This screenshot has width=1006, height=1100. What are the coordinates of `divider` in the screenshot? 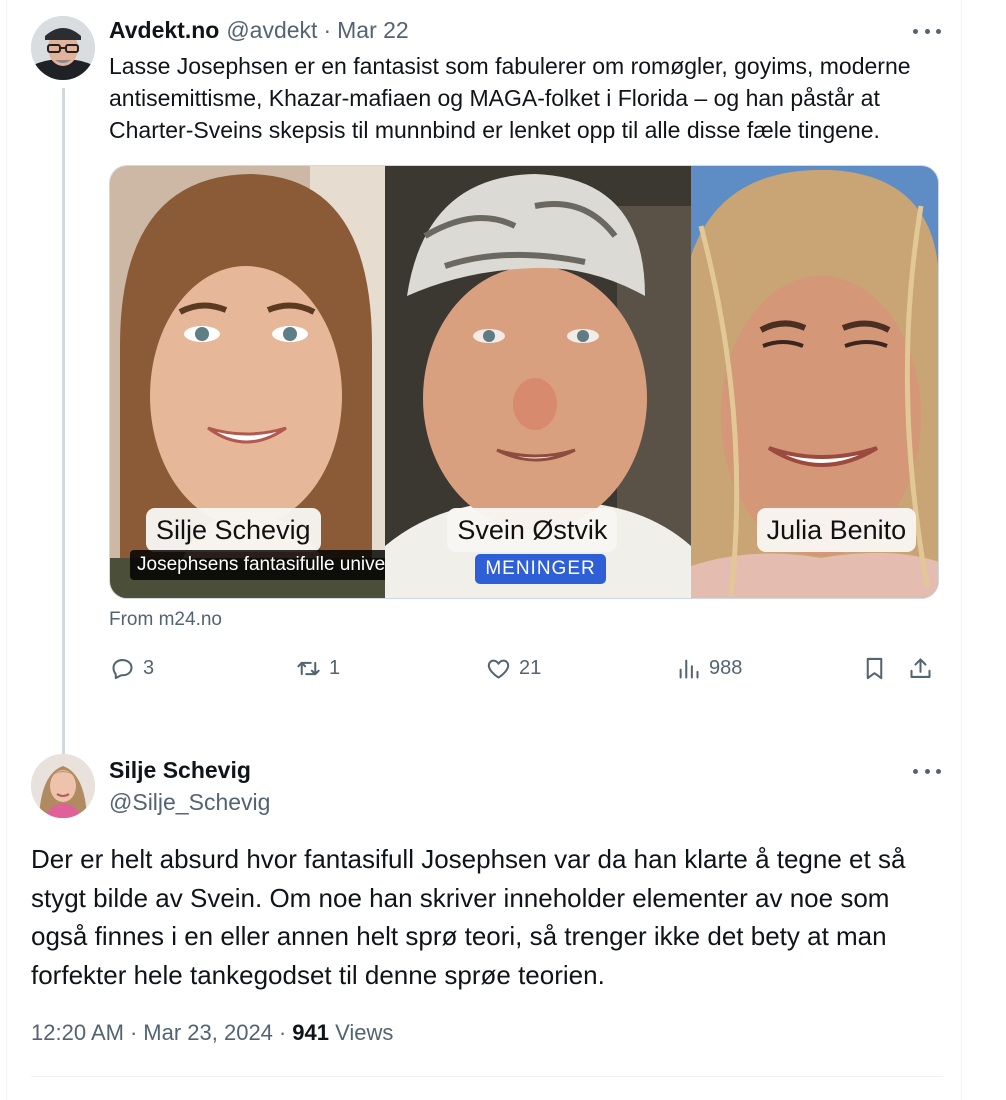 It's located at (487, 1076).